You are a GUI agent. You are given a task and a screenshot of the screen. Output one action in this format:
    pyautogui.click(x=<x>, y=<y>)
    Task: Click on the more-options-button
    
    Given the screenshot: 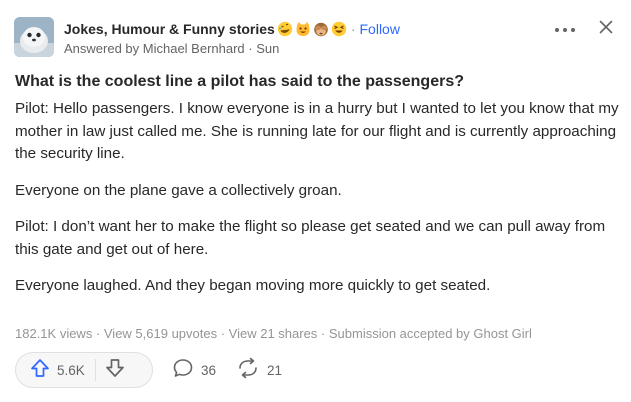 What is the action you would take?
    pyautogui.click(x=565, y=29)
    